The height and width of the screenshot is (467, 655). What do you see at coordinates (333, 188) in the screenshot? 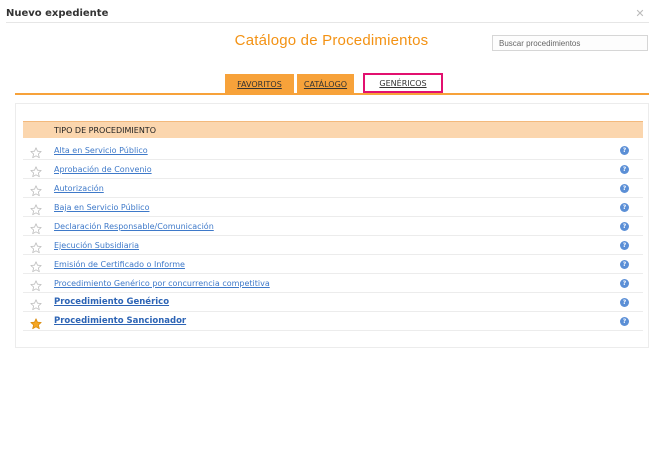
I see `table-row: Autorización?` at bounding box center [333, 188].